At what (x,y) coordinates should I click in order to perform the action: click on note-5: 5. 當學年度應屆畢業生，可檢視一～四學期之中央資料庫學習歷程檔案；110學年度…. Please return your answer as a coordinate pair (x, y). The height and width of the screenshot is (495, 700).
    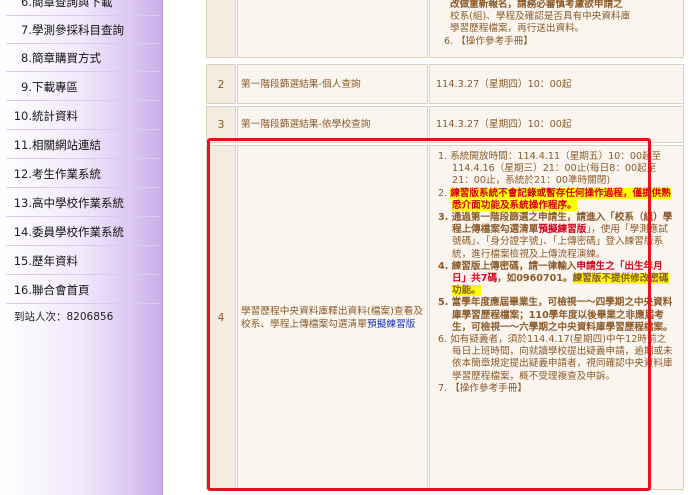
    Looking at the image, I should click on (555, 315).